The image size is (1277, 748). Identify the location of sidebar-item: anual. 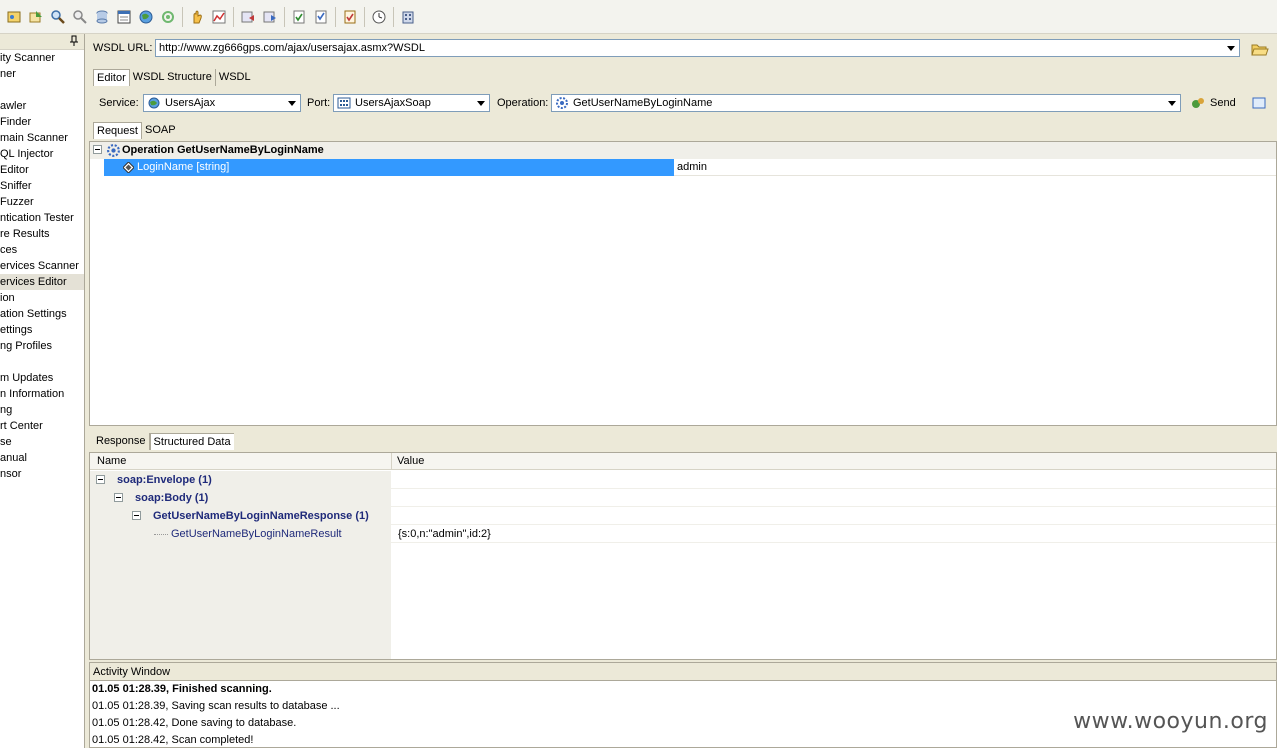
(42, 458).